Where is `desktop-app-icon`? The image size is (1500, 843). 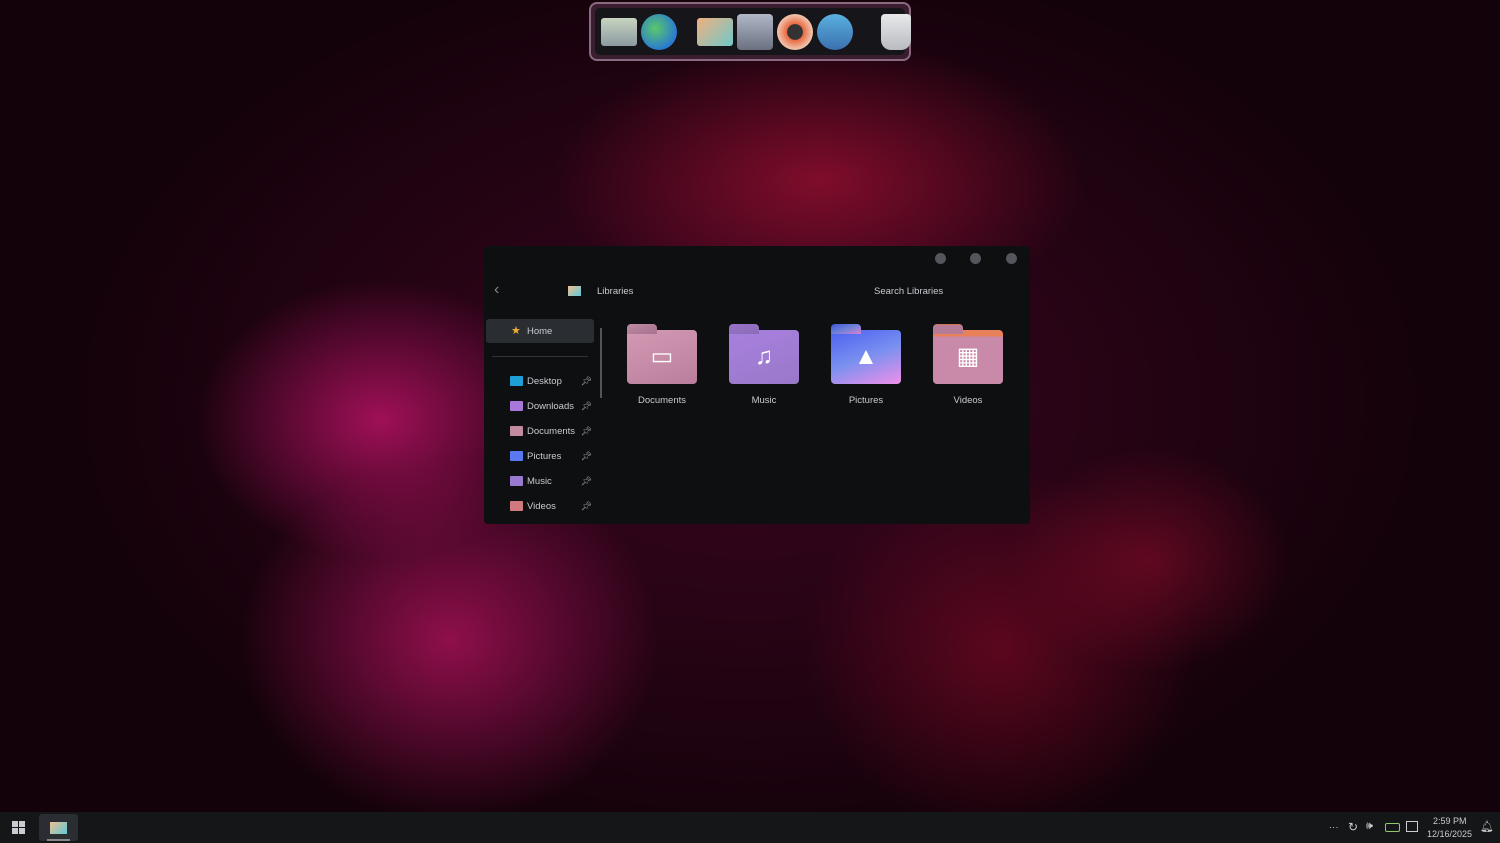
desktop-app-icon is located at coordinates (619, 31).